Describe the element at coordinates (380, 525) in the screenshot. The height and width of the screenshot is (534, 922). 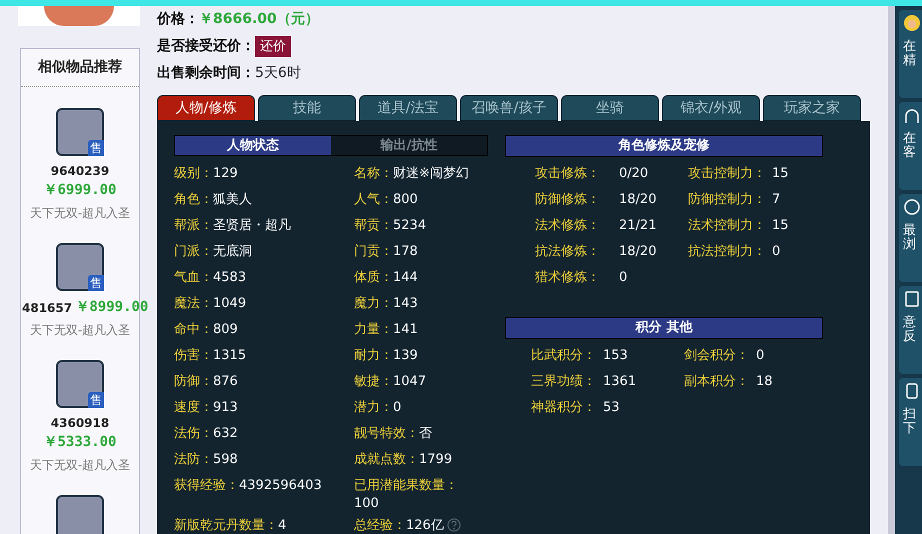
I see `field-label: 总经验：` at that location.